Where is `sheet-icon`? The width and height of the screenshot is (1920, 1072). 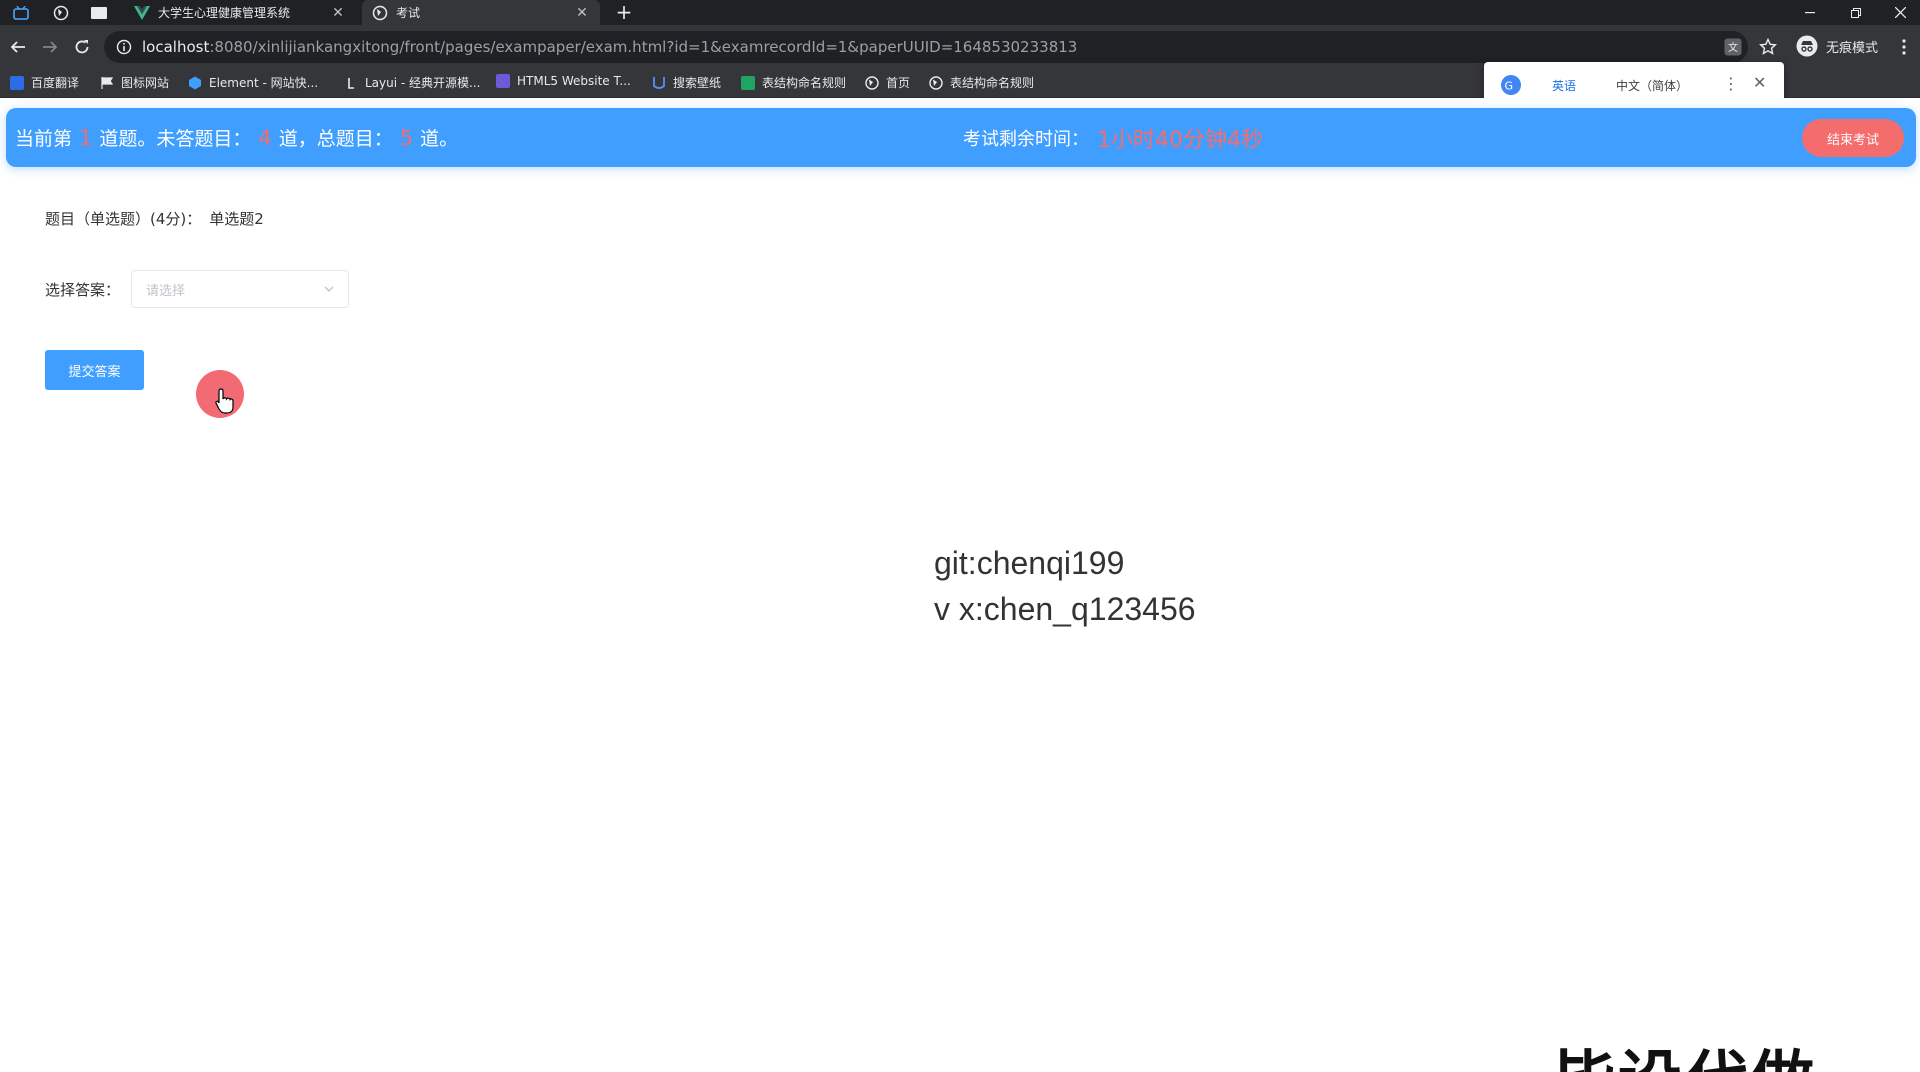 sheet-icon is located at coordinates (748, 82).